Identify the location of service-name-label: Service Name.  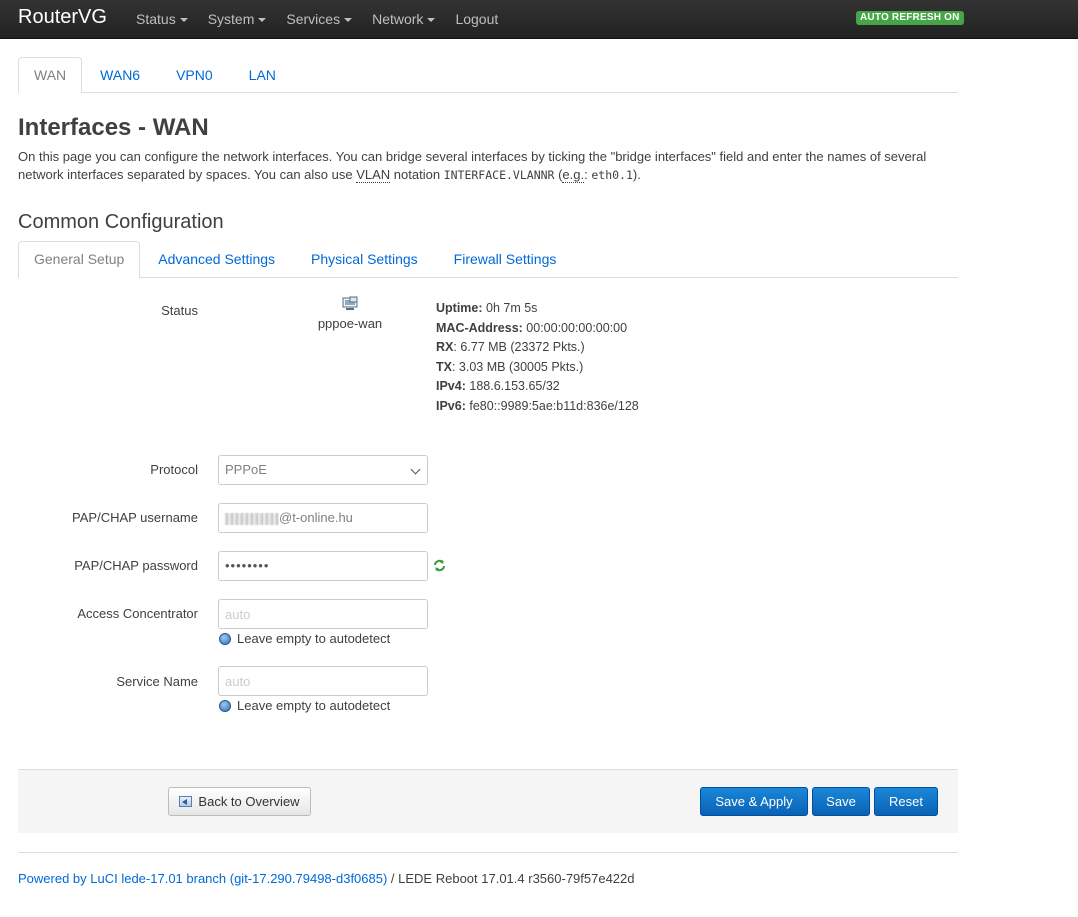
(157, 681).